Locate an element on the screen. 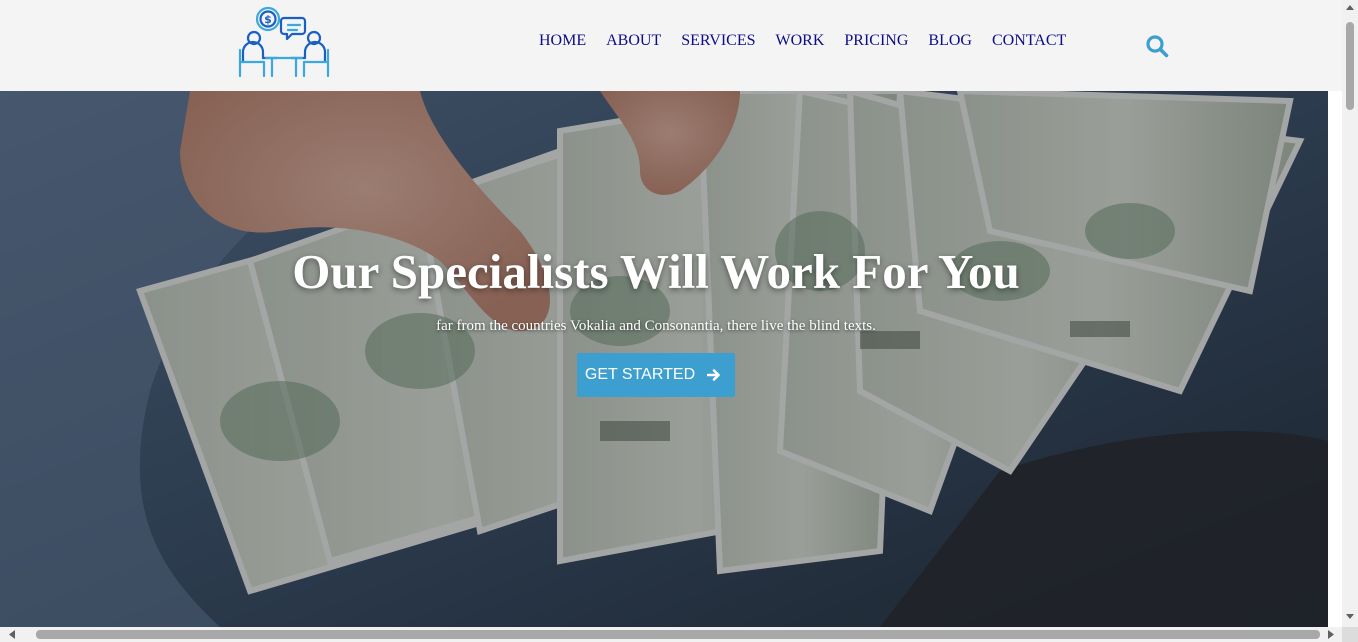 This screenshot has width=1358, height=642. nav-home: HOME is located at coordinates (562, 41).